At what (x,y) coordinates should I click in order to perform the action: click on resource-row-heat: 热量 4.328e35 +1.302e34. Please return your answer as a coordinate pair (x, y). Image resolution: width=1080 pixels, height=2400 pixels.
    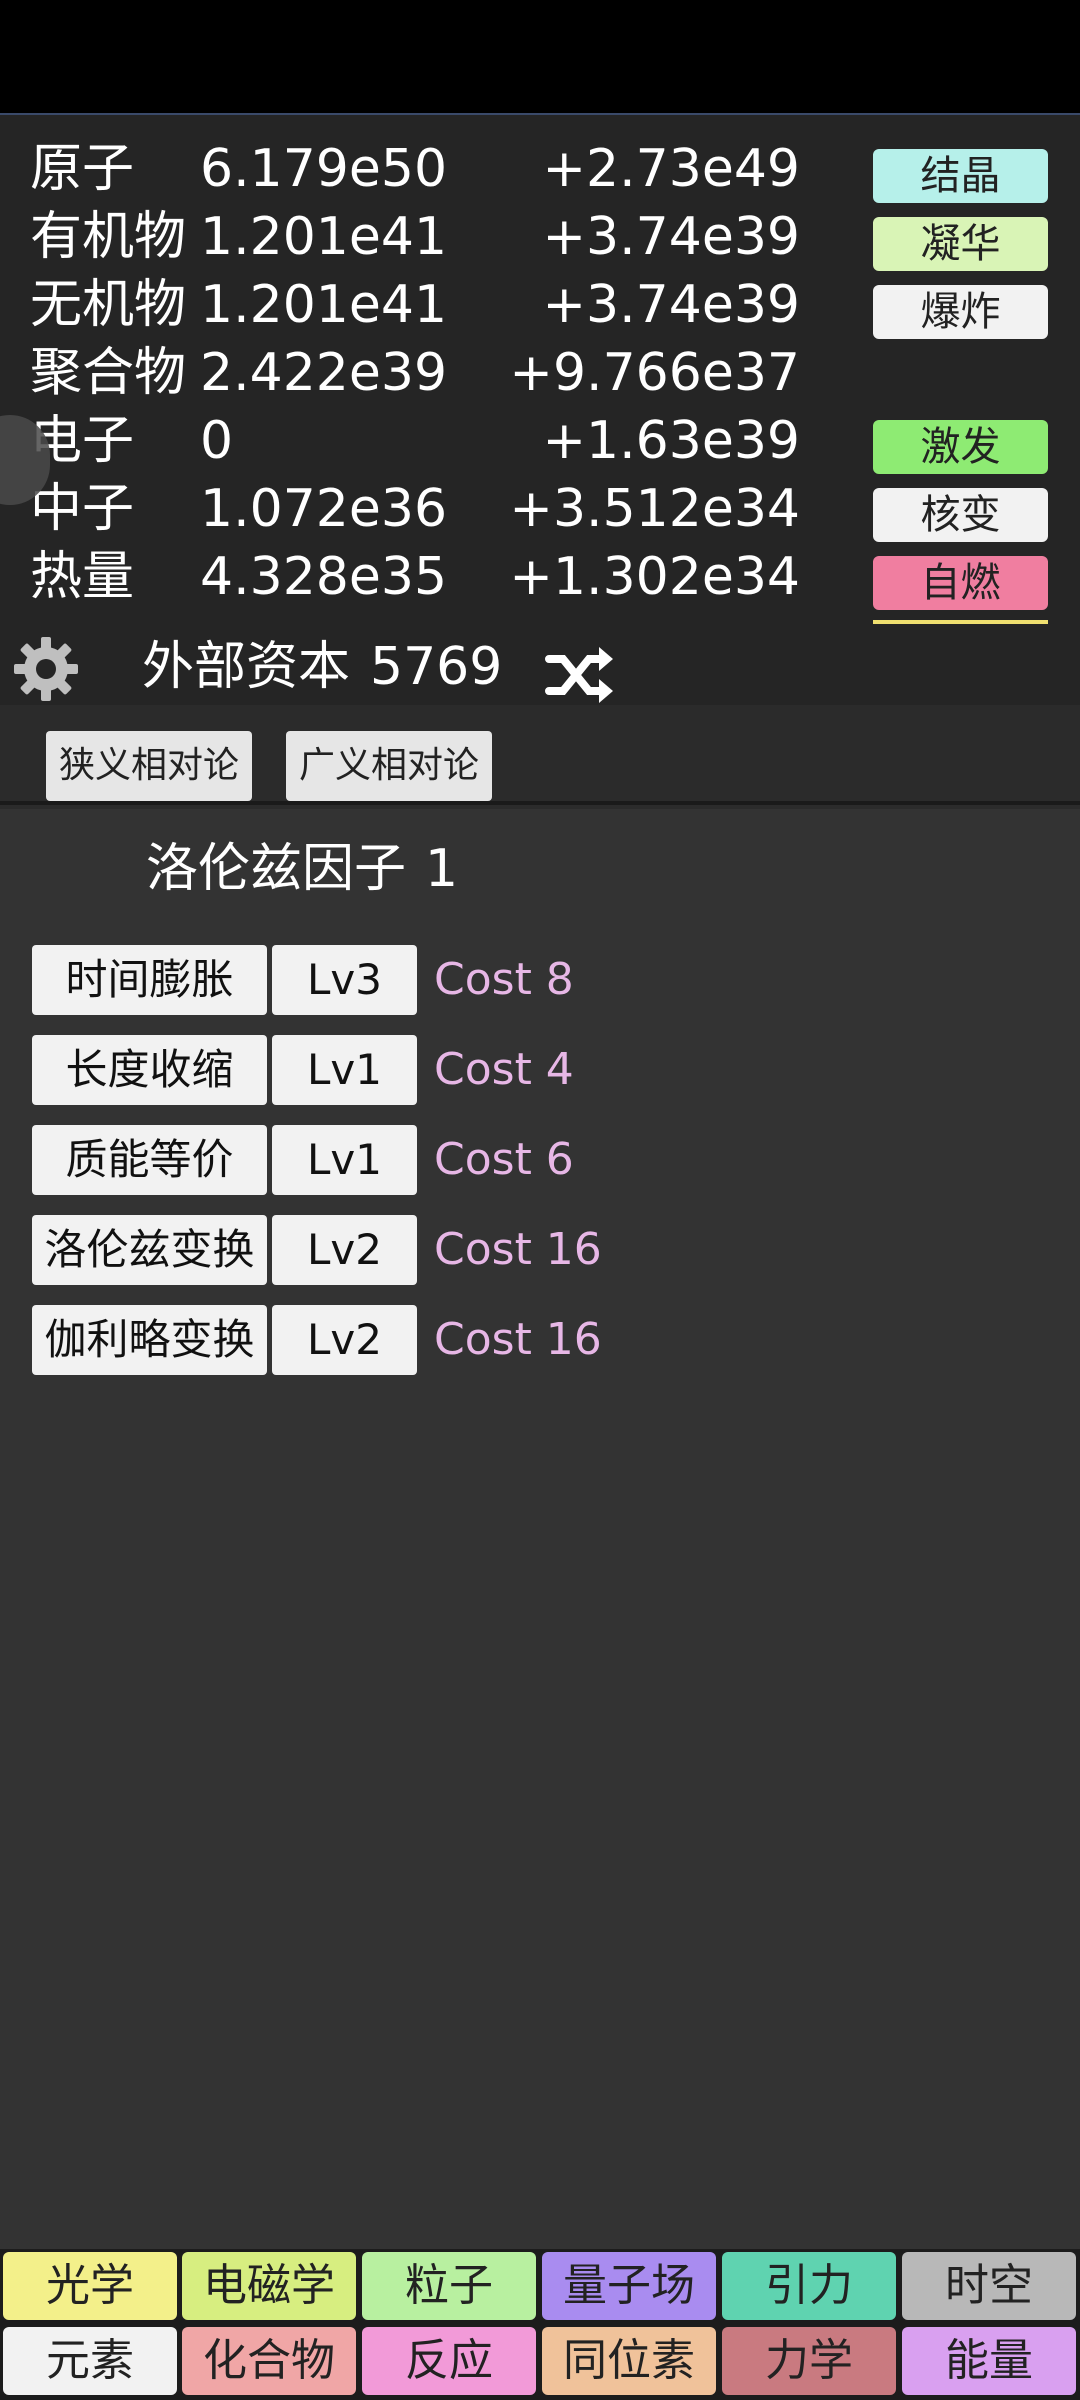
    Looking at the image, I should click on (440, 577).